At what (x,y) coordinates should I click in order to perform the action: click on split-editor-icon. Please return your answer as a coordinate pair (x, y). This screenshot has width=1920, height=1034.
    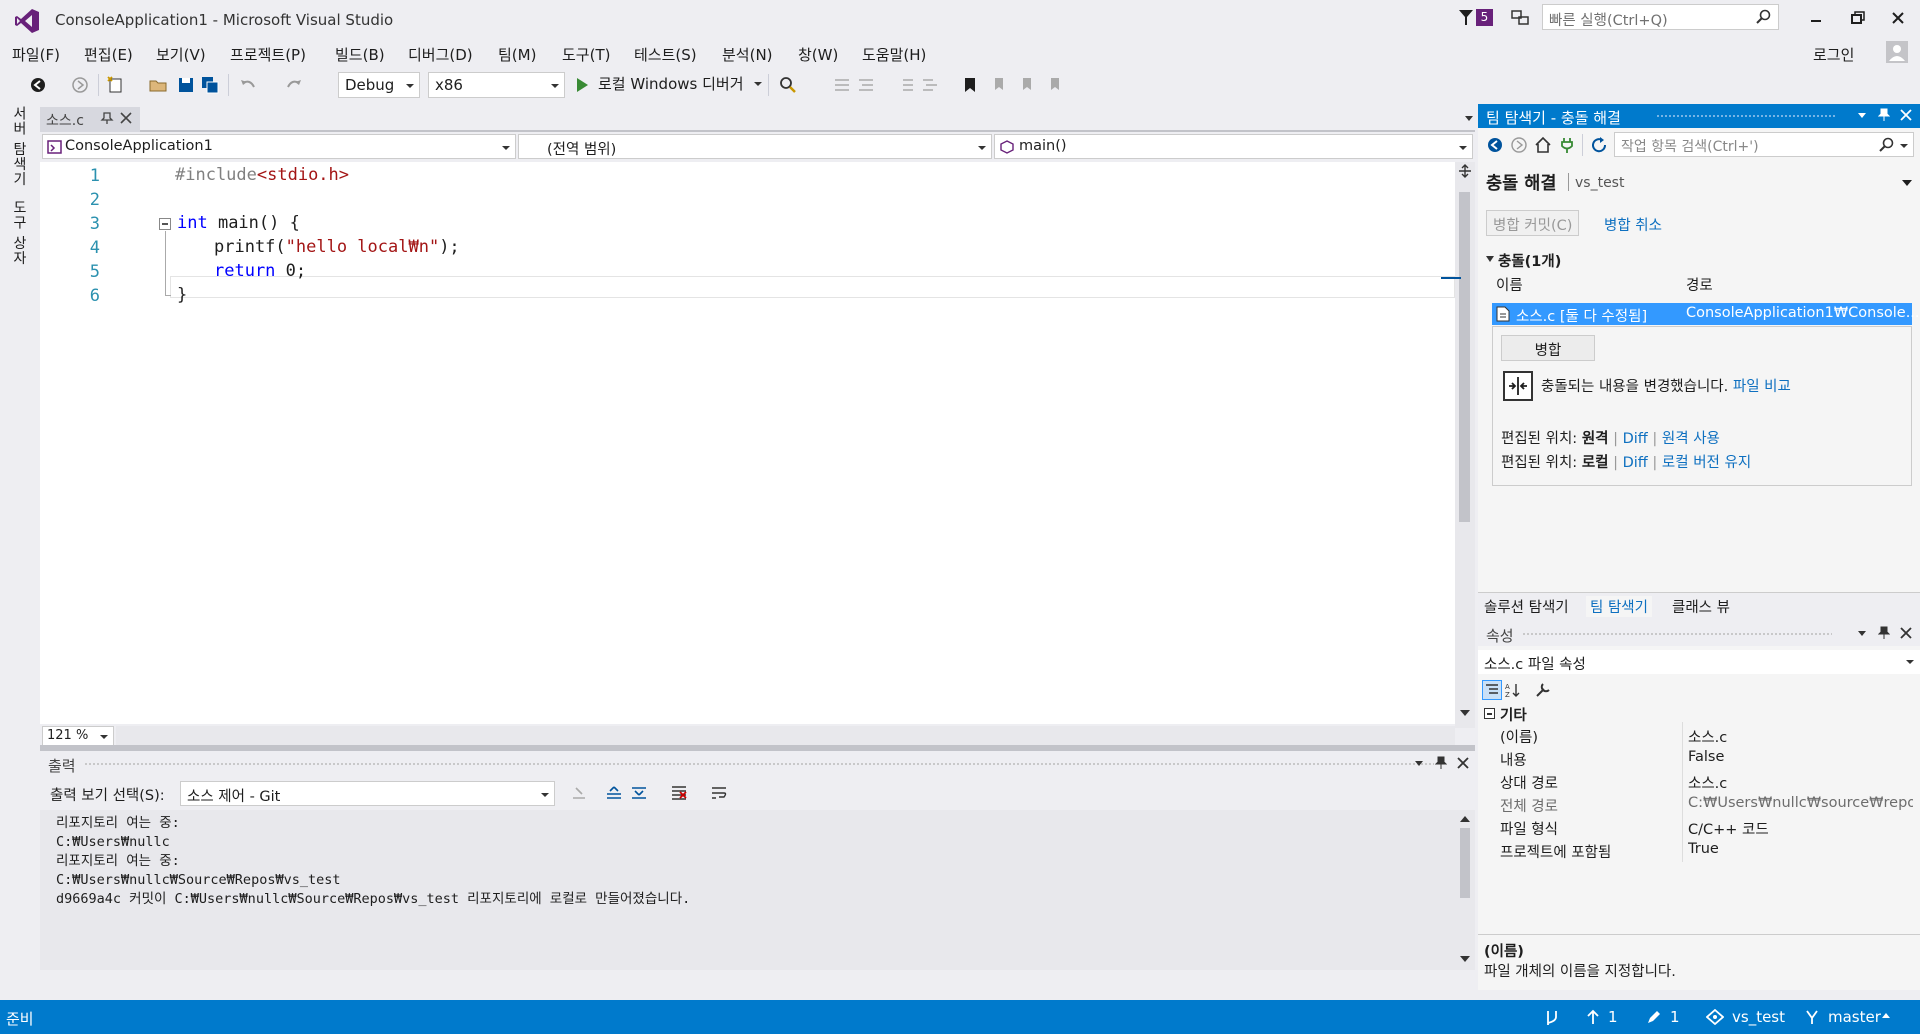
    Looking at the image, I should click on (1465, 171).